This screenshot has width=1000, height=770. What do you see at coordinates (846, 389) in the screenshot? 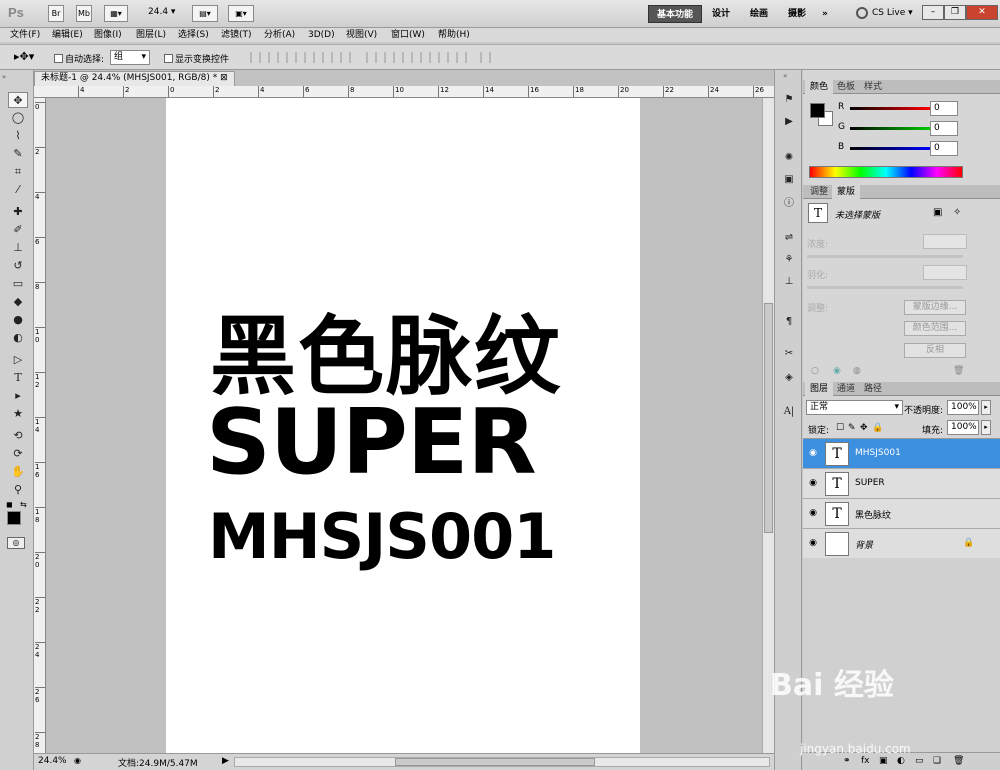
I see `tab-channels: 通道` at bounding box center [846, 389].